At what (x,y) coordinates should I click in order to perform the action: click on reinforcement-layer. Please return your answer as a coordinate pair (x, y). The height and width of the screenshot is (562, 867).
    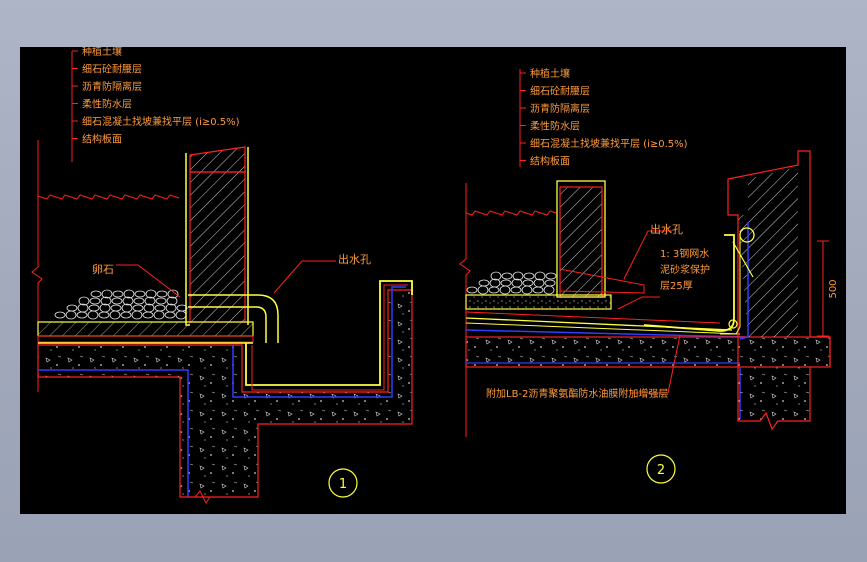
    Looking at the image, I should click on (606, 333).